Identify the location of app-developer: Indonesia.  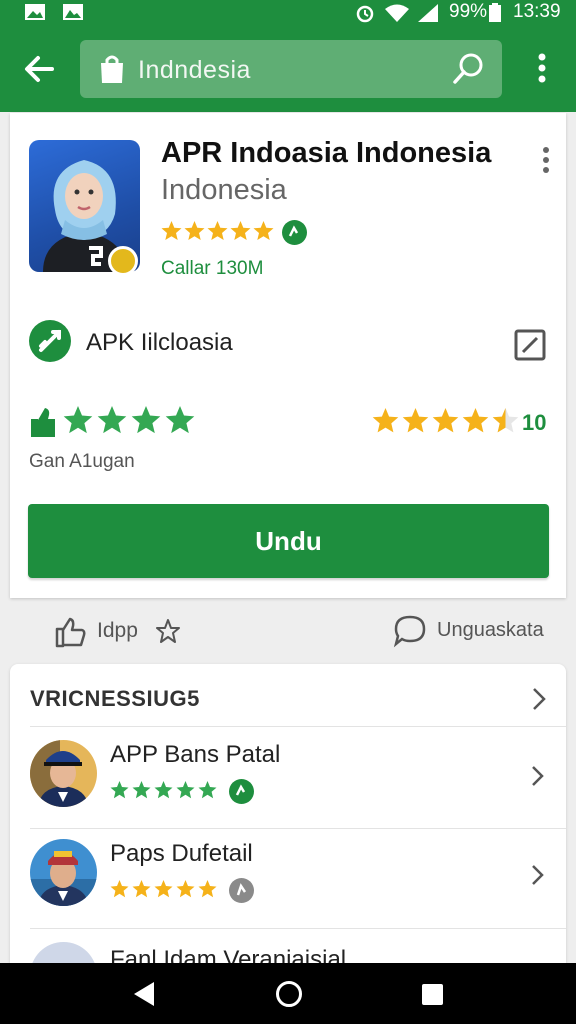
(224, 190).